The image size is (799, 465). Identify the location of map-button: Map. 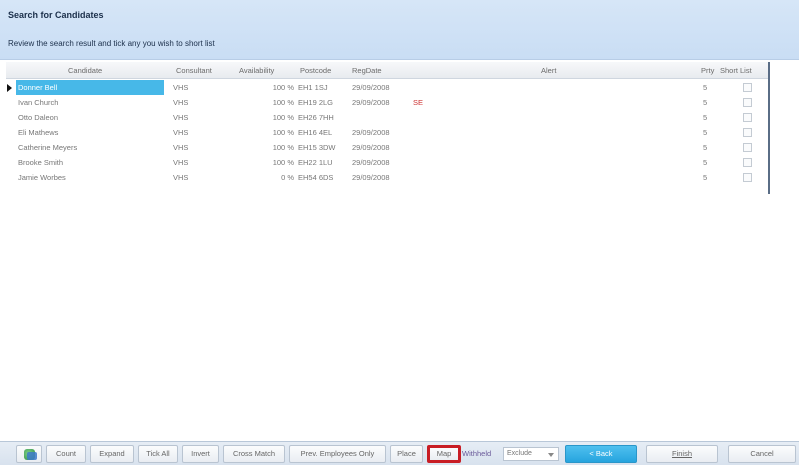
(444, 454).